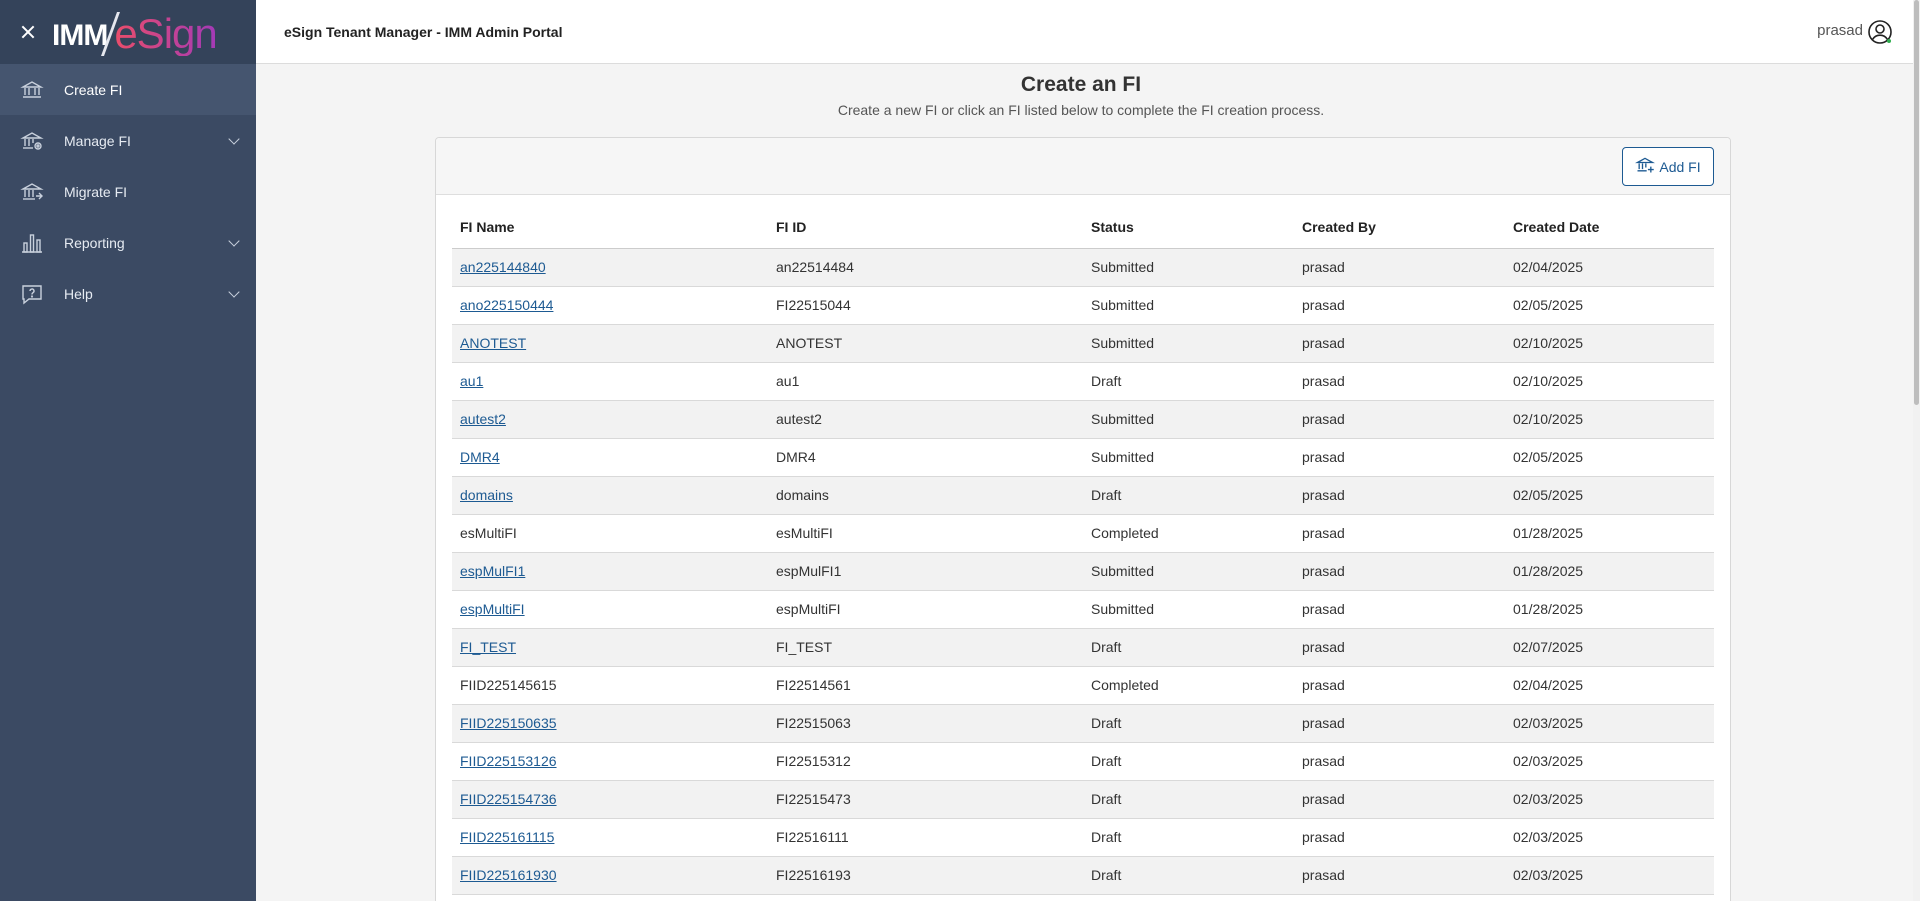 The image size is (1920, 901). What do you see at coordinates (508, 875) in the screenshot?
I see `fi-name-link: FIID225161930` at bounding box center [508, 875].